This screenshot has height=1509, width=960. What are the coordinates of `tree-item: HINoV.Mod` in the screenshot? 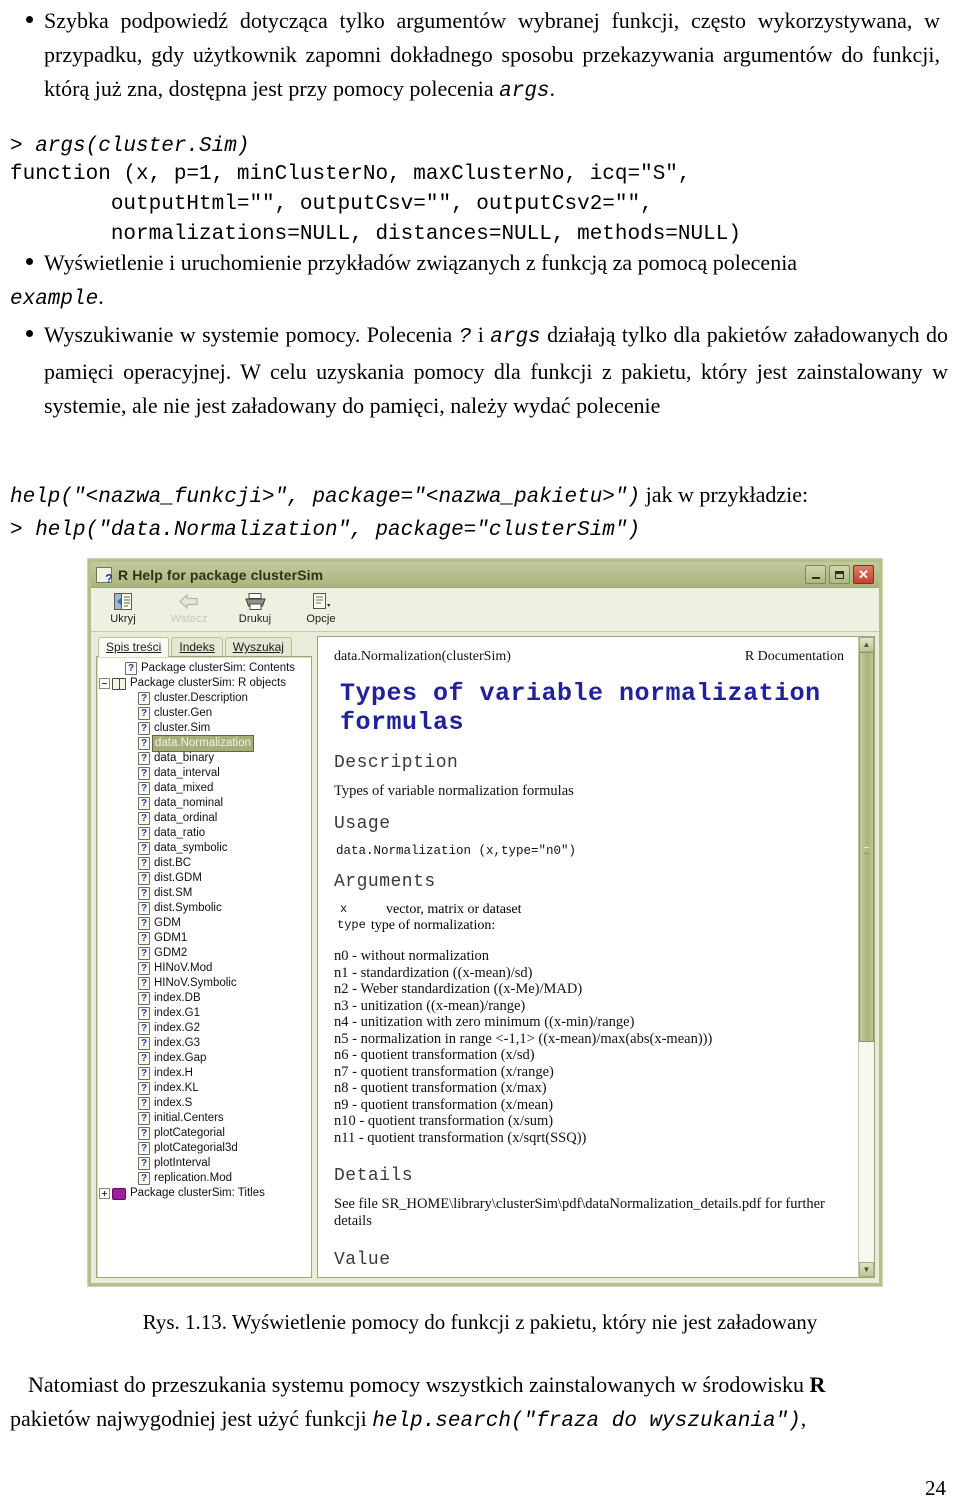 It's located at (204, 968).